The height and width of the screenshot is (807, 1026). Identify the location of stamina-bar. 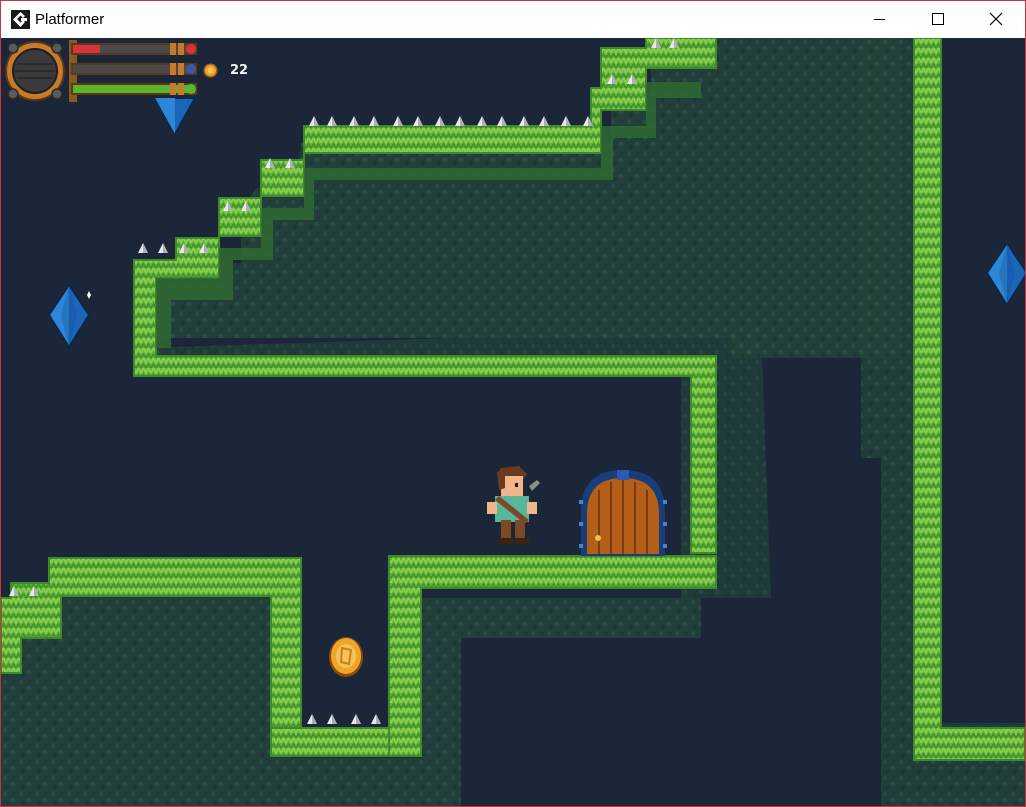
(134, 89).